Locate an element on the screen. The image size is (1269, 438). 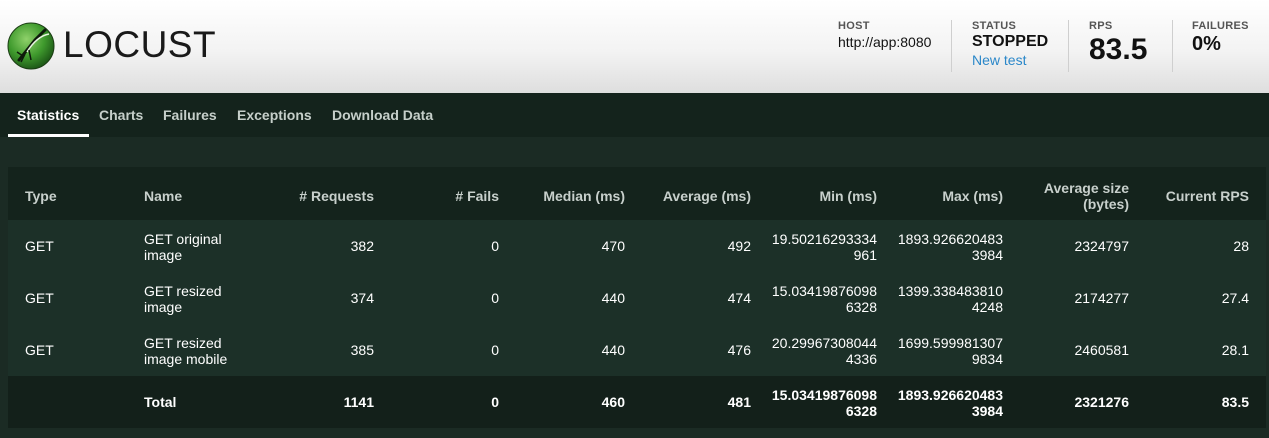
cell-name: GET resized image mobile is located at coordinates (186, 351).